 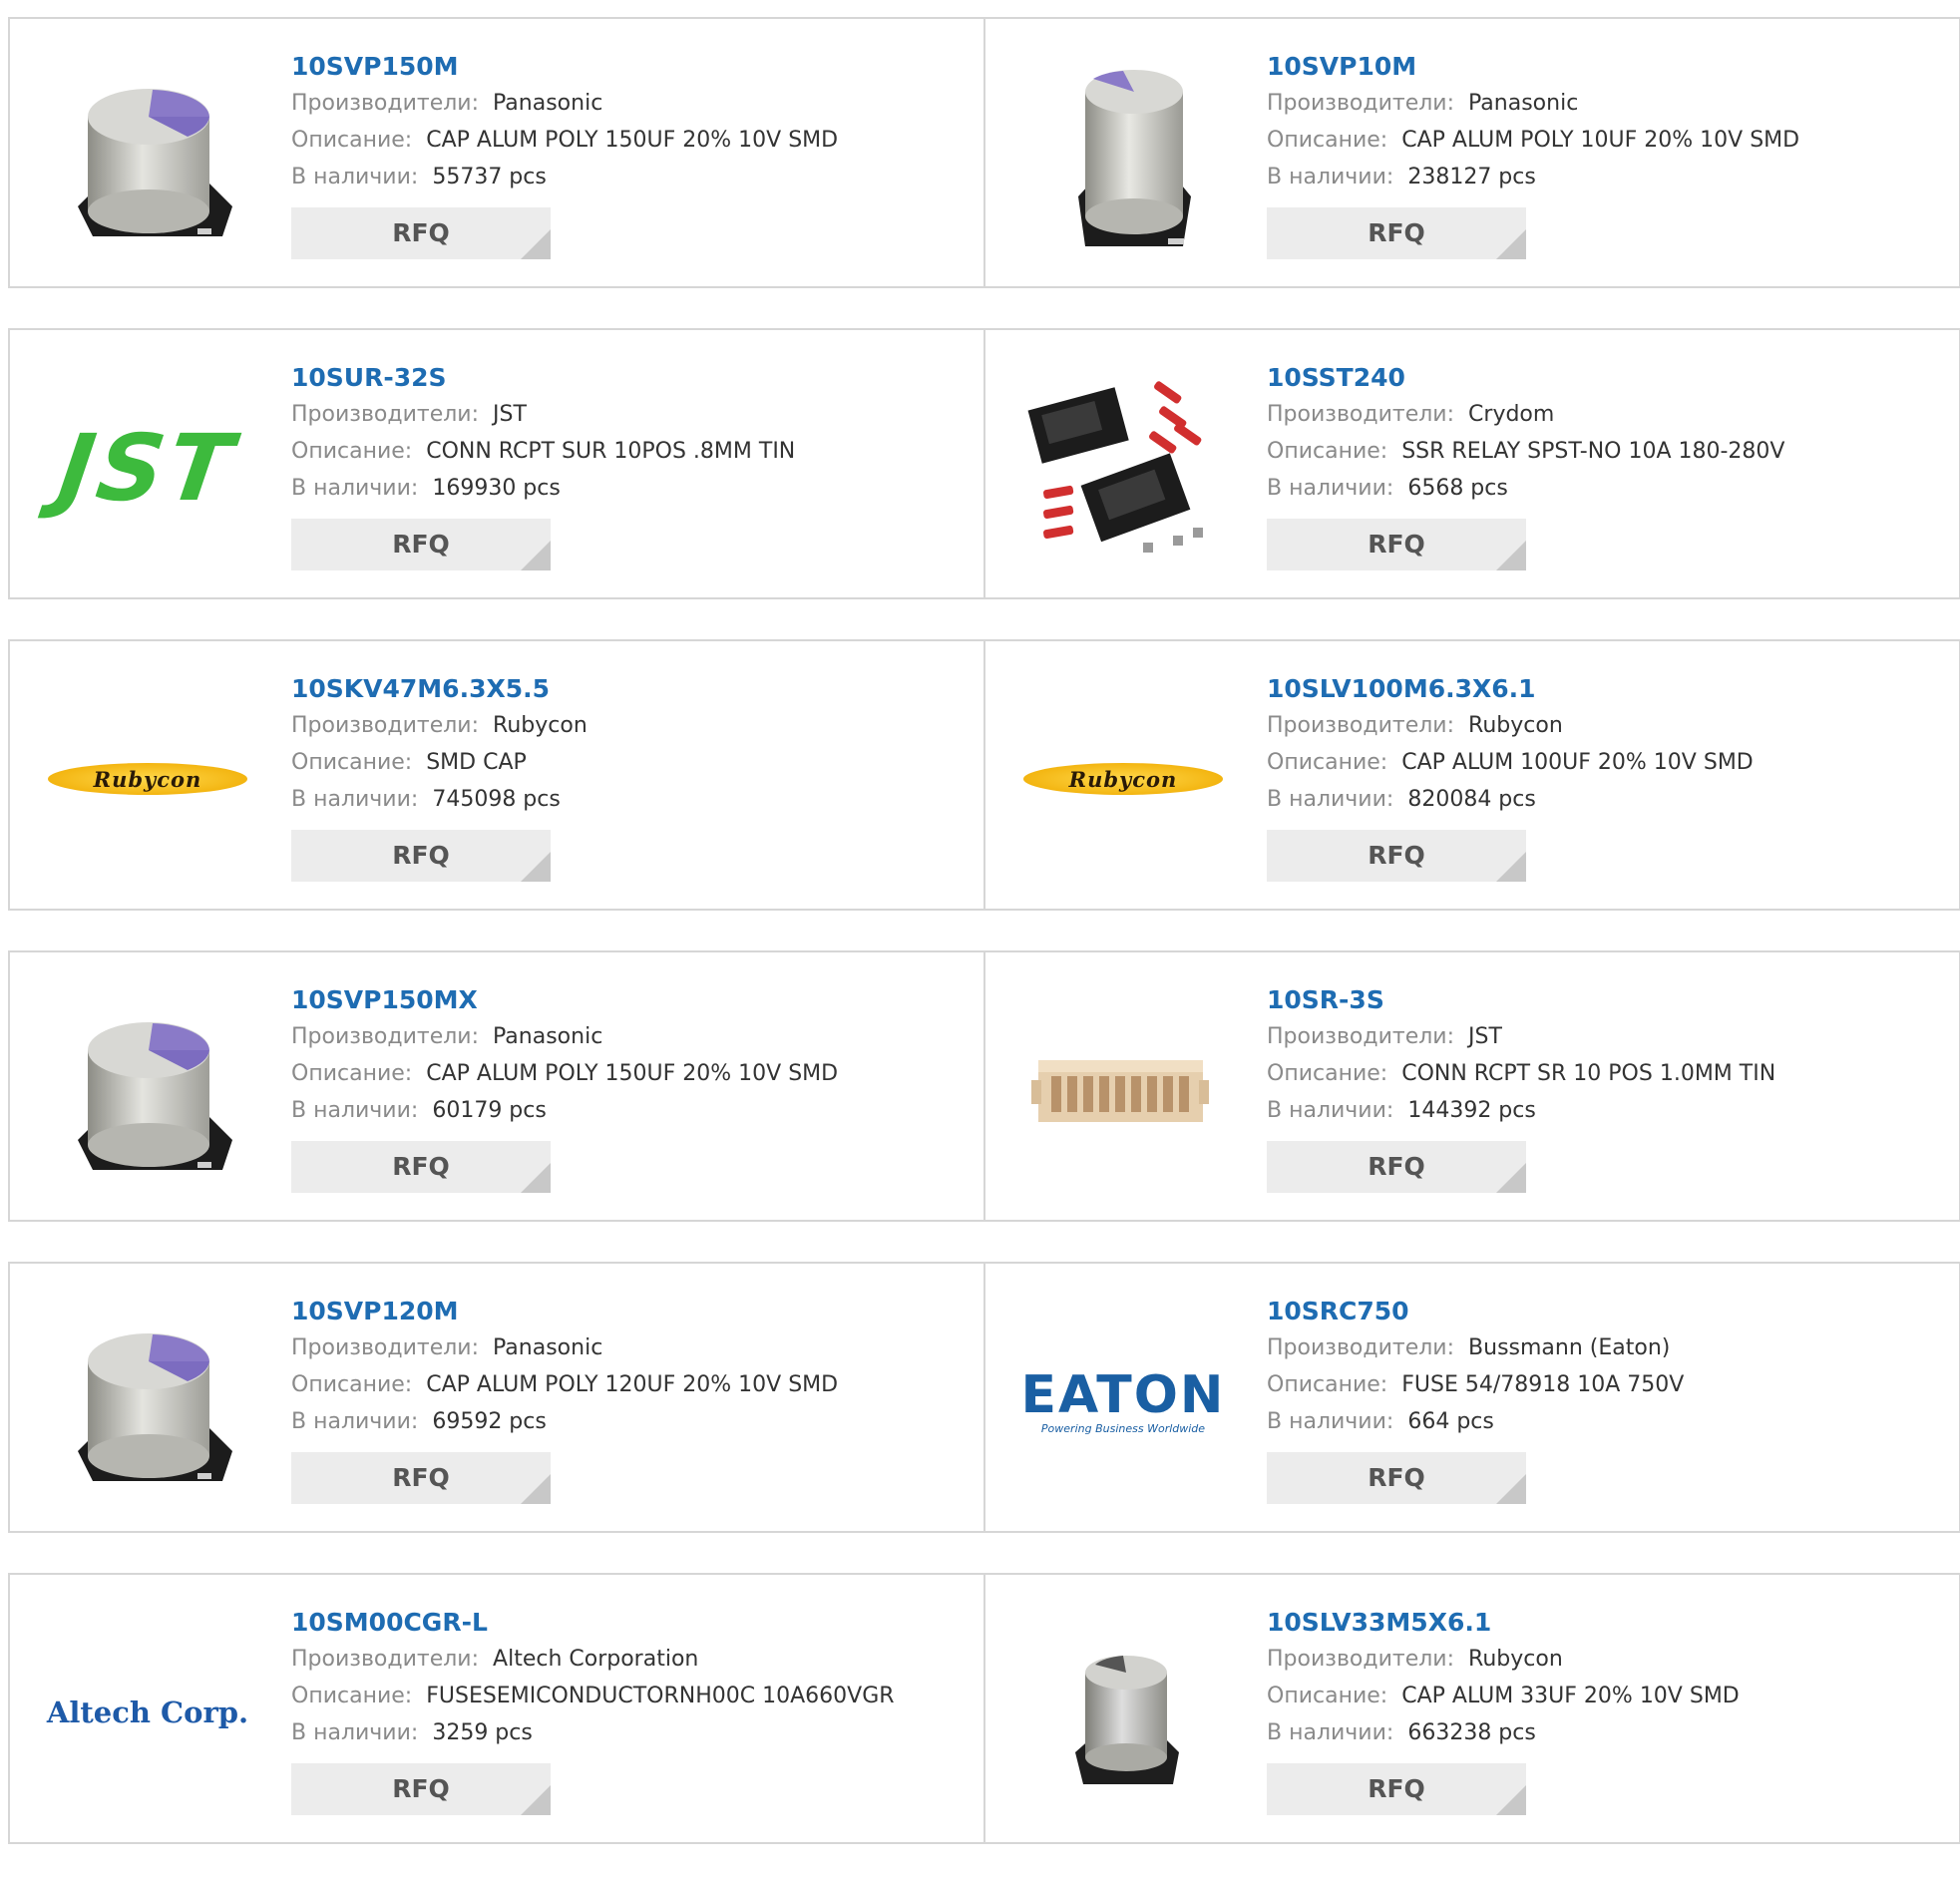 I want to click on stock-value: 664 pcs, so click(x=1451, y=1421).